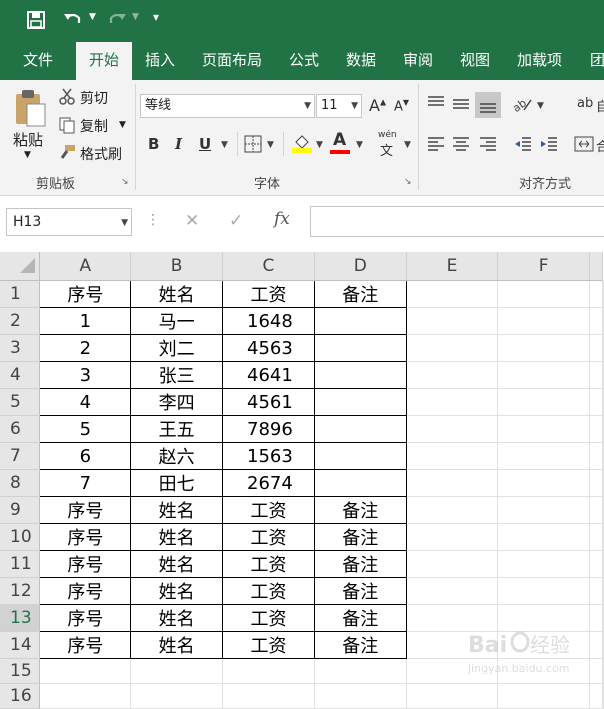  What do you see at coordinates (104, 61) in the screenshot?
I see `tab-home: 开始` at bounding box center [104, 61].